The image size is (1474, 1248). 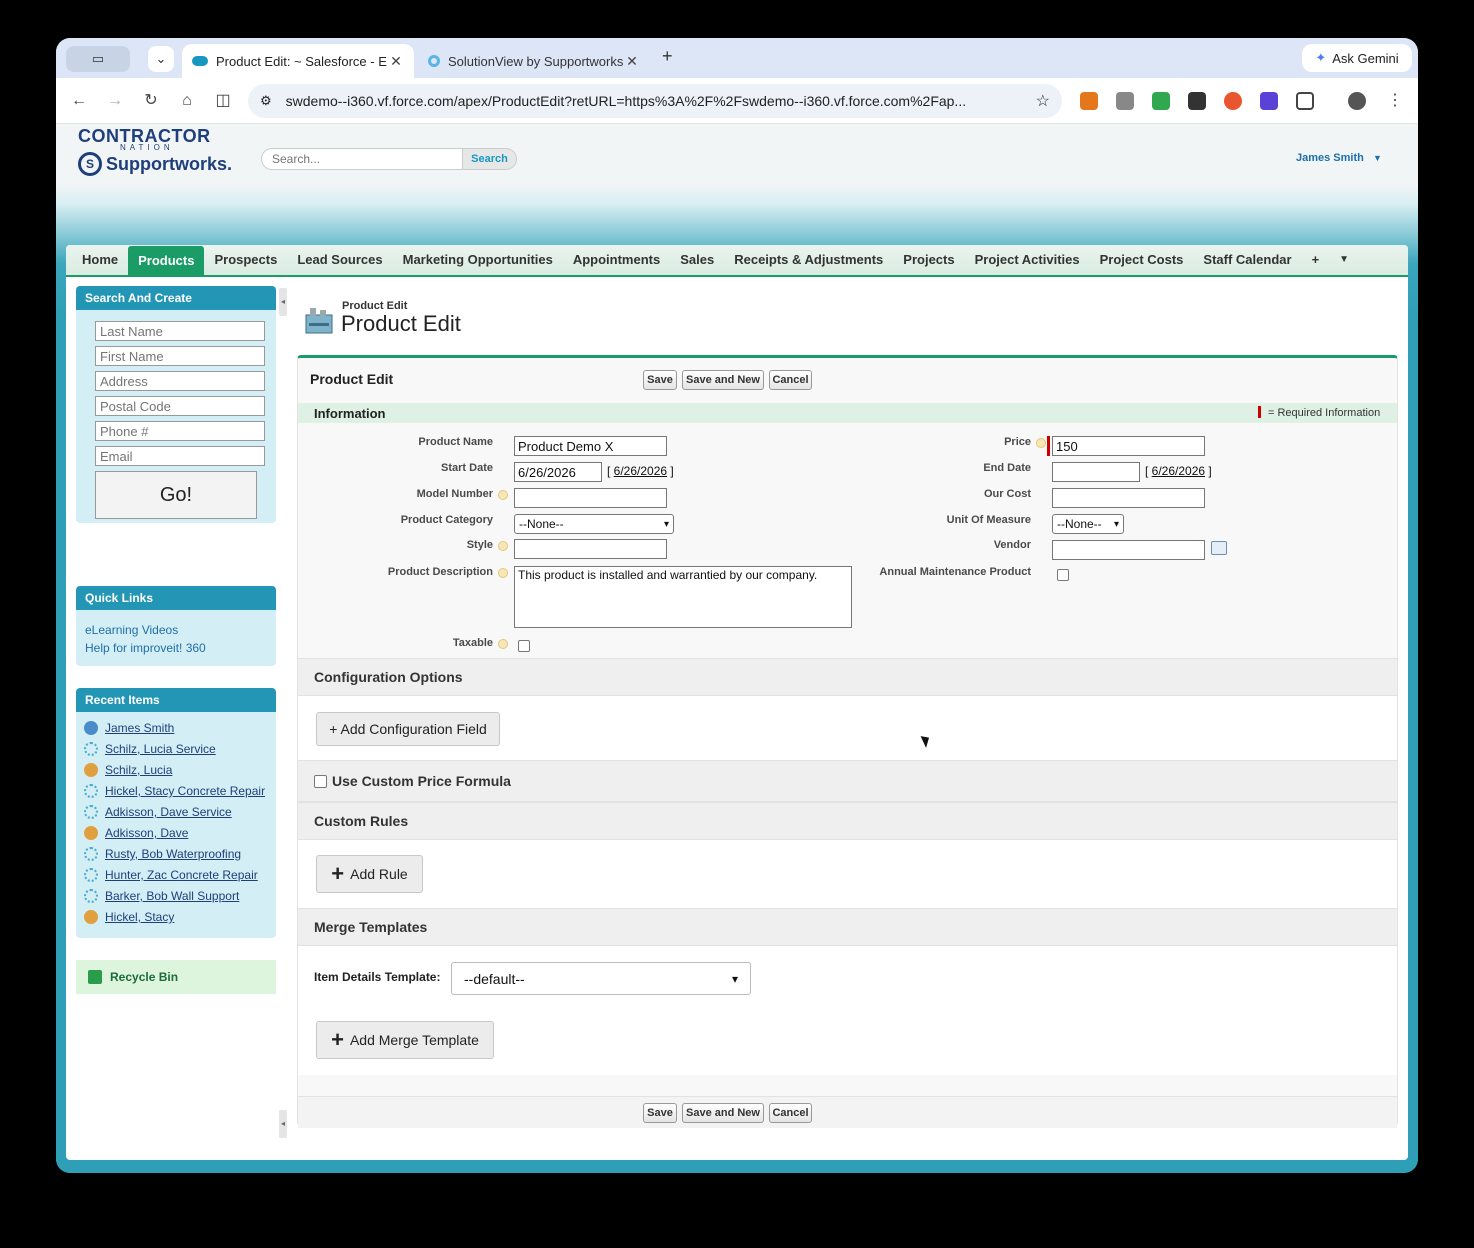 What do you see at coordinates (790, 1113) in the screenshot?
I see `cancel-button-bottom: Cancel` at bounding box center [790, 1113].